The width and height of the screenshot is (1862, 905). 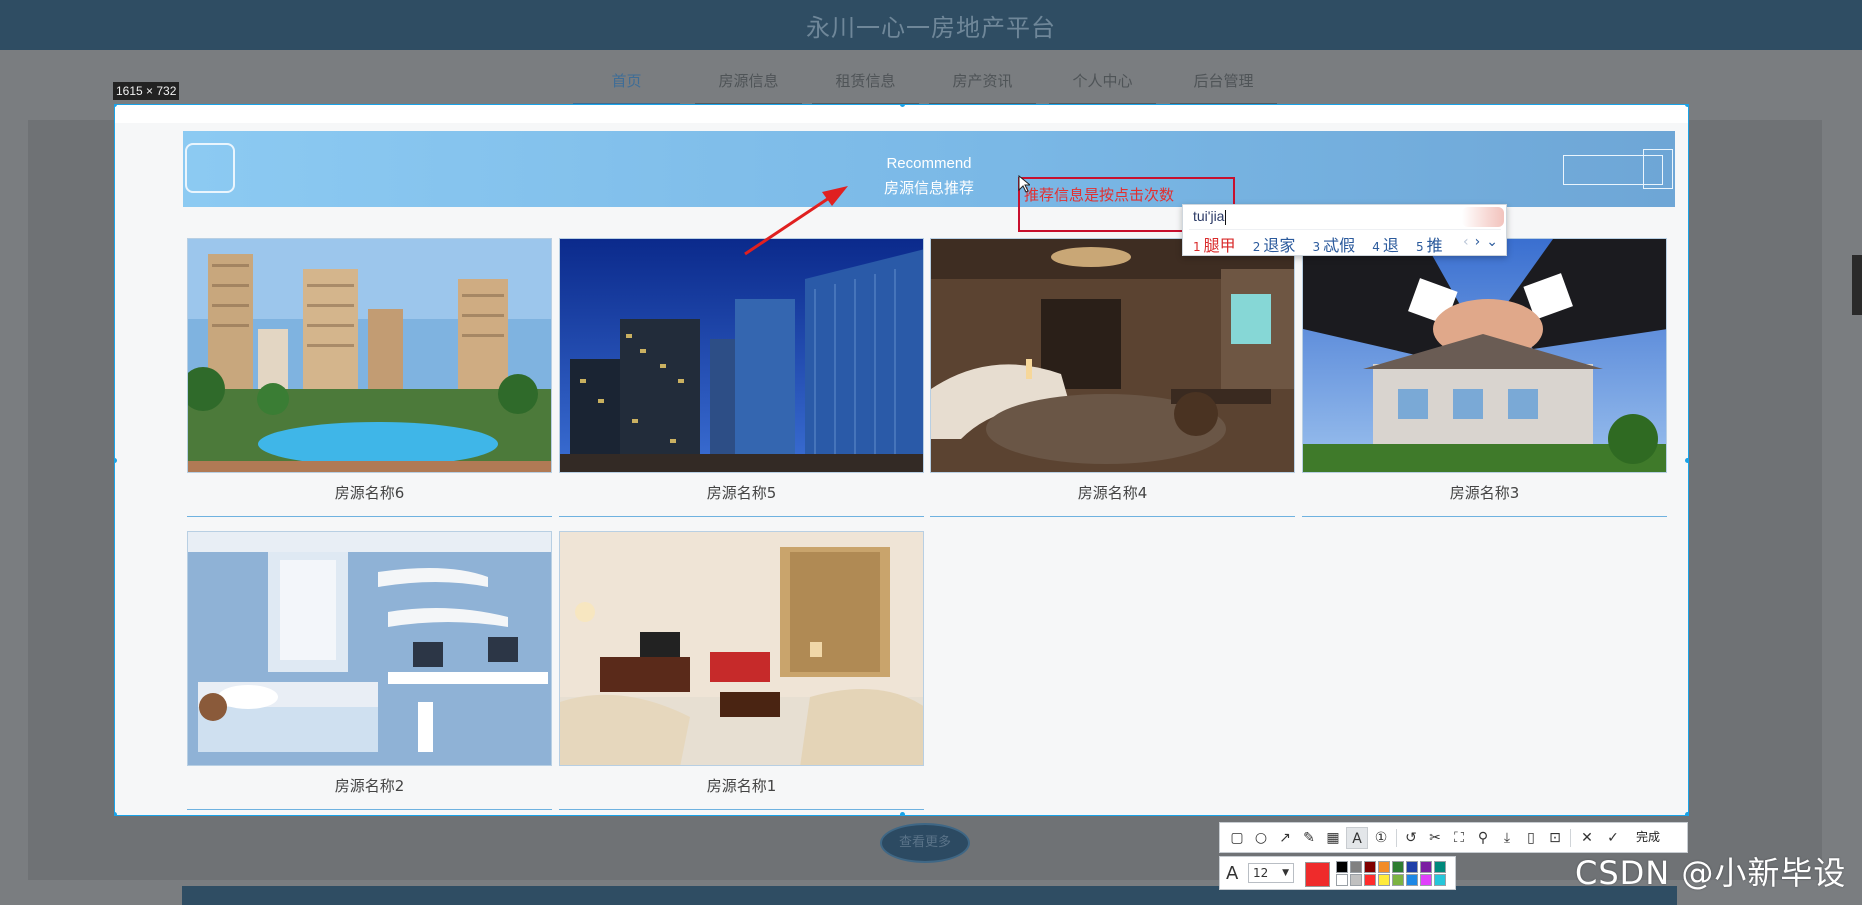 I want to click on mosaic-icon: ▦, so click(x=1333, y=838).